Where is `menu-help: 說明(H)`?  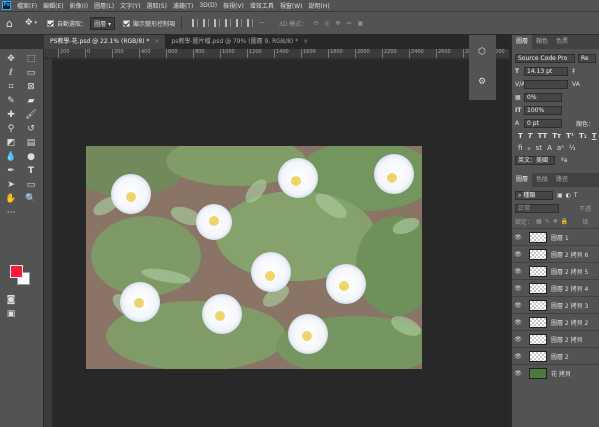
menu-help: 說明(H) is located at coordinates (319, 5).